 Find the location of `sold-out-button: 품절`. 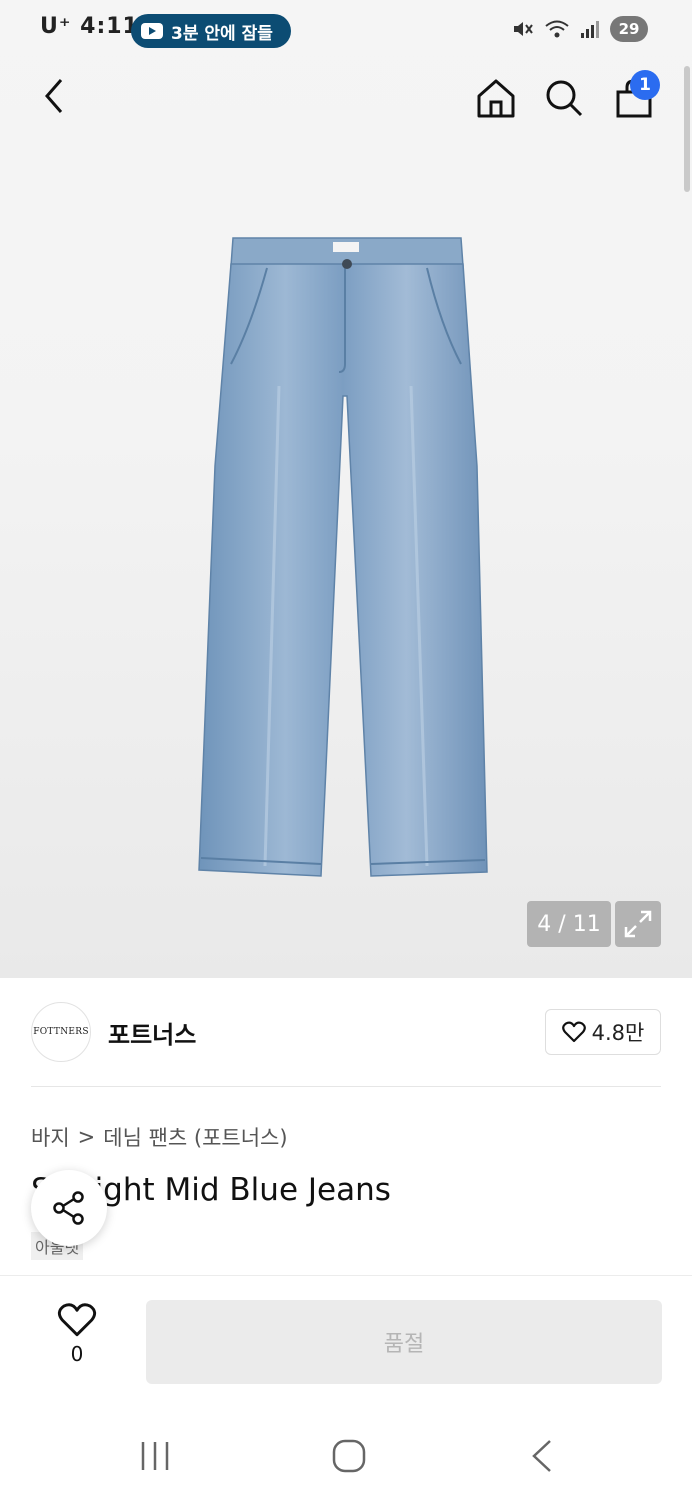

sold-out-button: 품절 is located at coordinates (404, 1342).